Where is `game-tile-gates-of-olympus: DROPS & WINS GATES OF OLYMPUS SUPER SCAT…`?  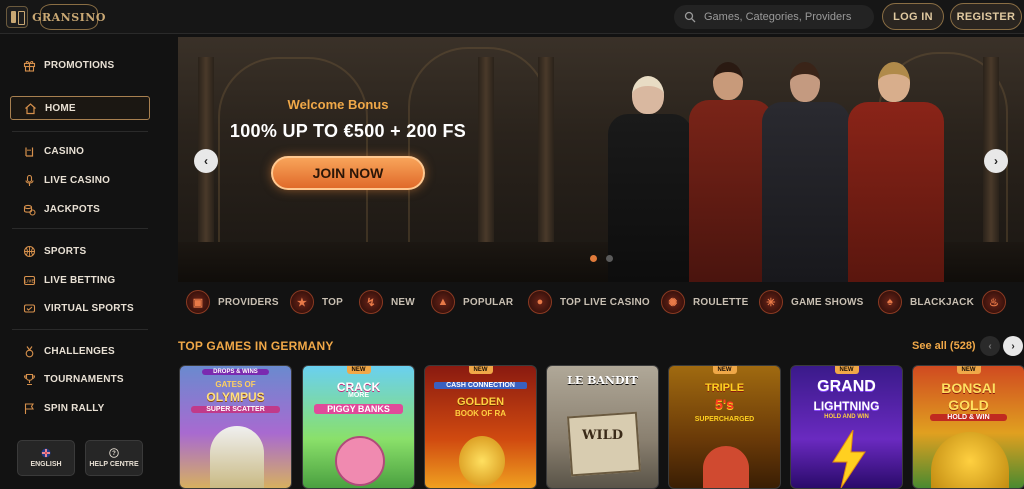
game-tile-gates-of-olympus: DROPS & WINS GATES OF OLYMPUS SUPER SCAT… is located at coordinates (235, 427).